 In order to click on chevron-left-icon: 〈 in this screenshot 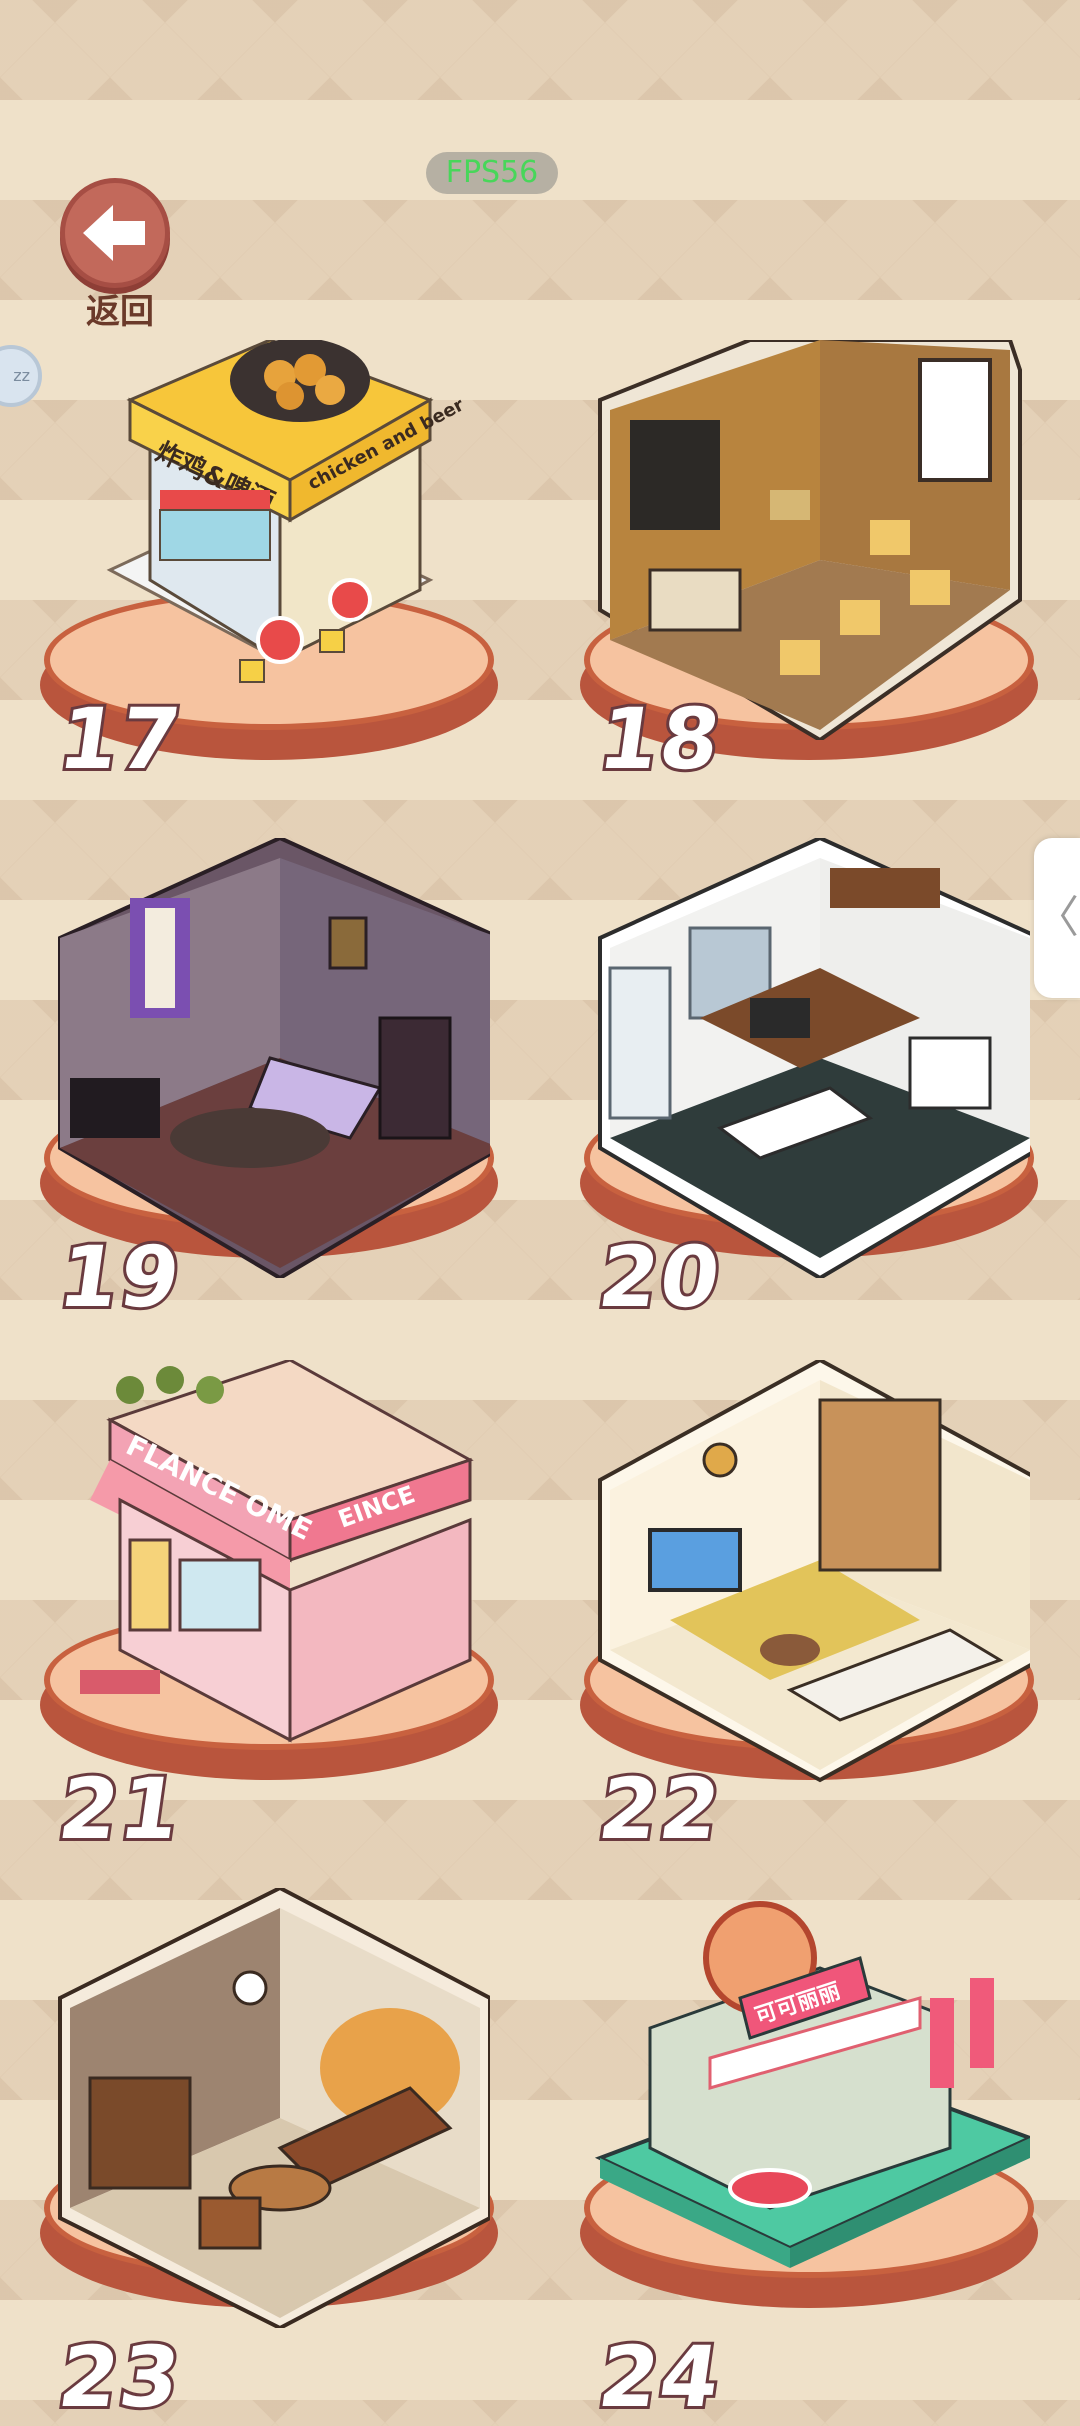, I will do `click(1057, 917)`.